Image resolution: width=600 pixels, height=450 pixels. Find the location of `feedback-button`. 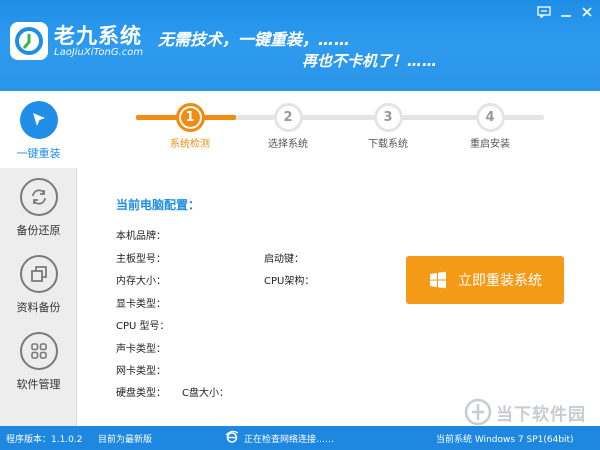

feedback-button is located at coordinates (544, 12).